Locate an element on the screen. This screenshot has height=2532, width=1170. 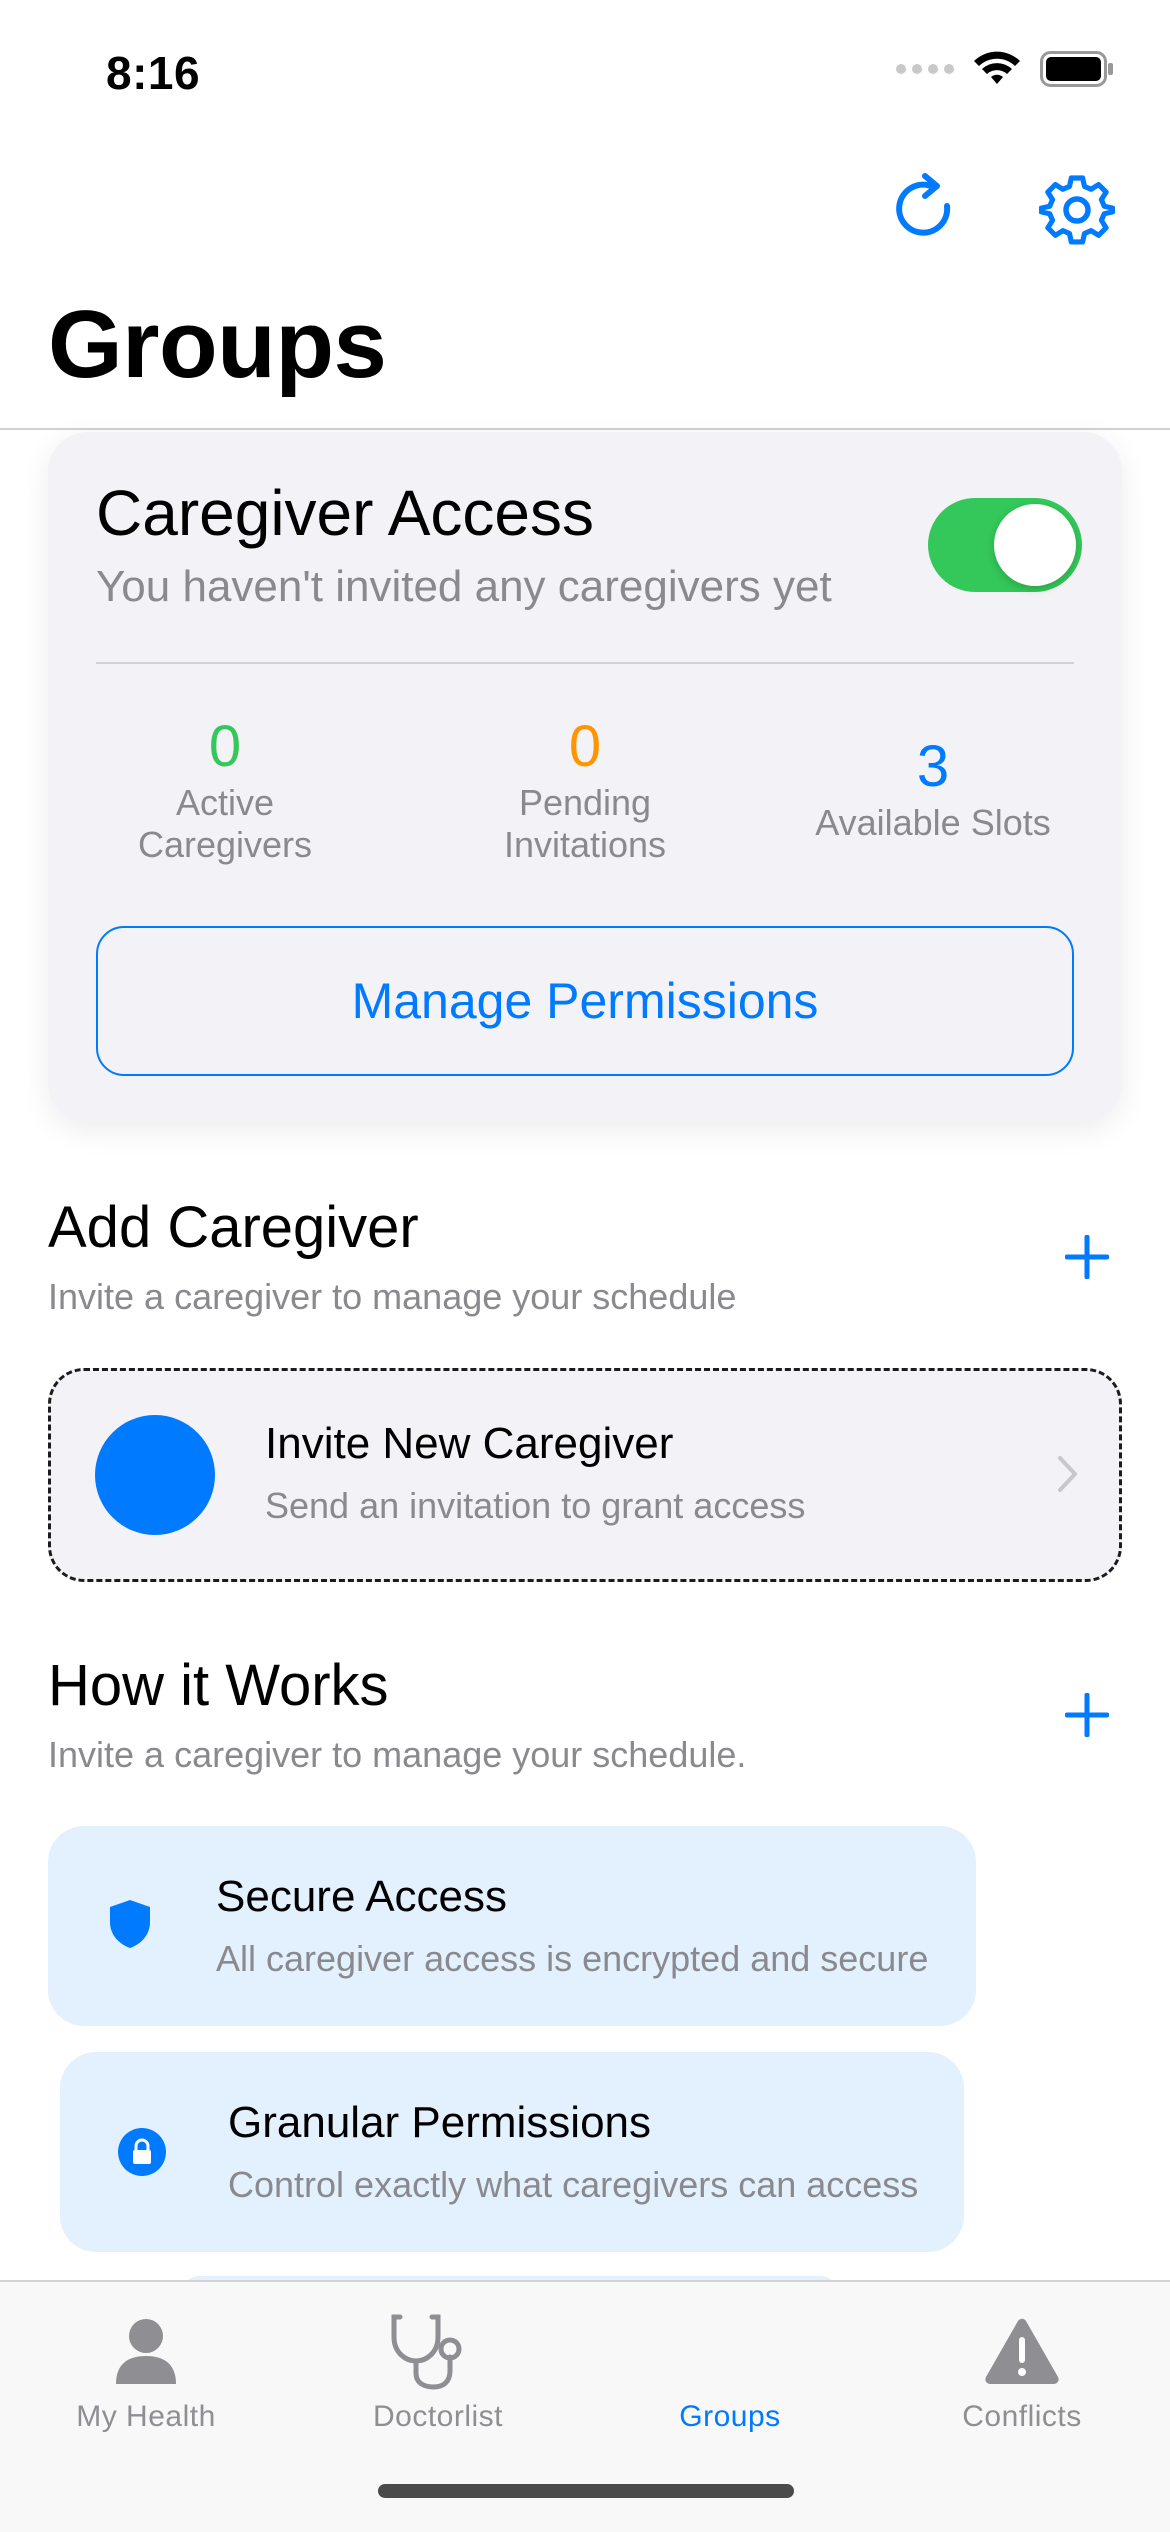
stethoscope-icon is located at coordinates (438, 2351).